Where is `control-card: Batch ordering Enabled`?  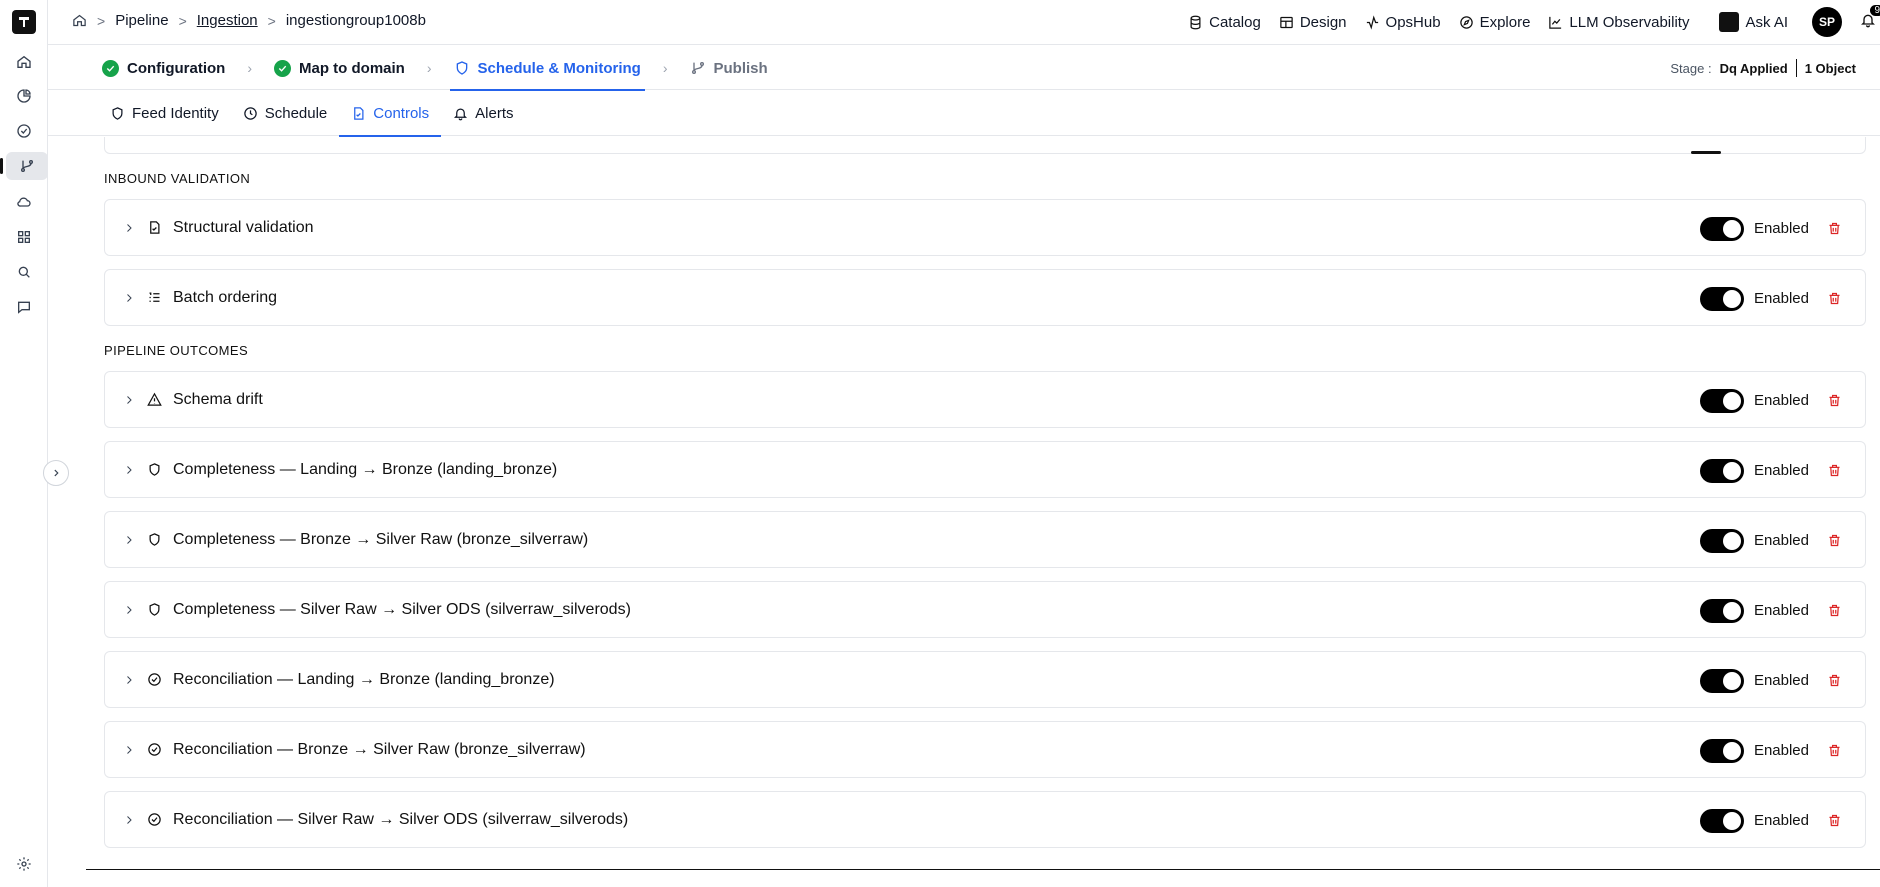 control-card: Batch ordering Enabled is located at coordinates (985, 297).